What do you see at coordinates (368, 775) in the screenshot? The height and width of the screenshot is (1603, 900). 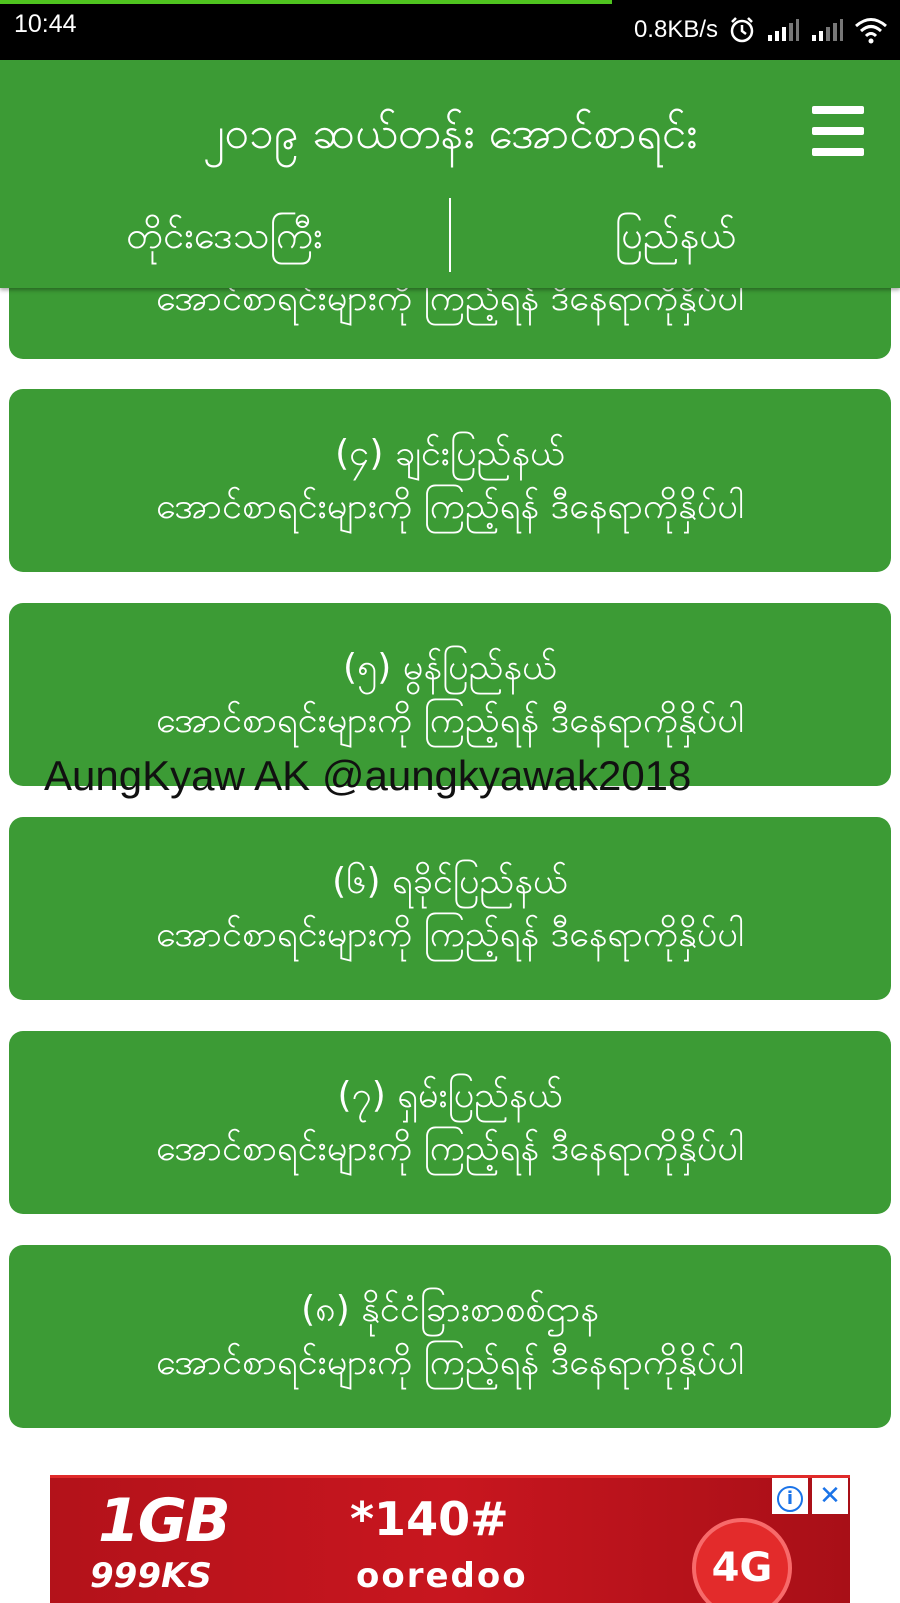 I see `watermark-text: AungKyaw AK @aungkyawak2018` at bounding box center [368, 775].